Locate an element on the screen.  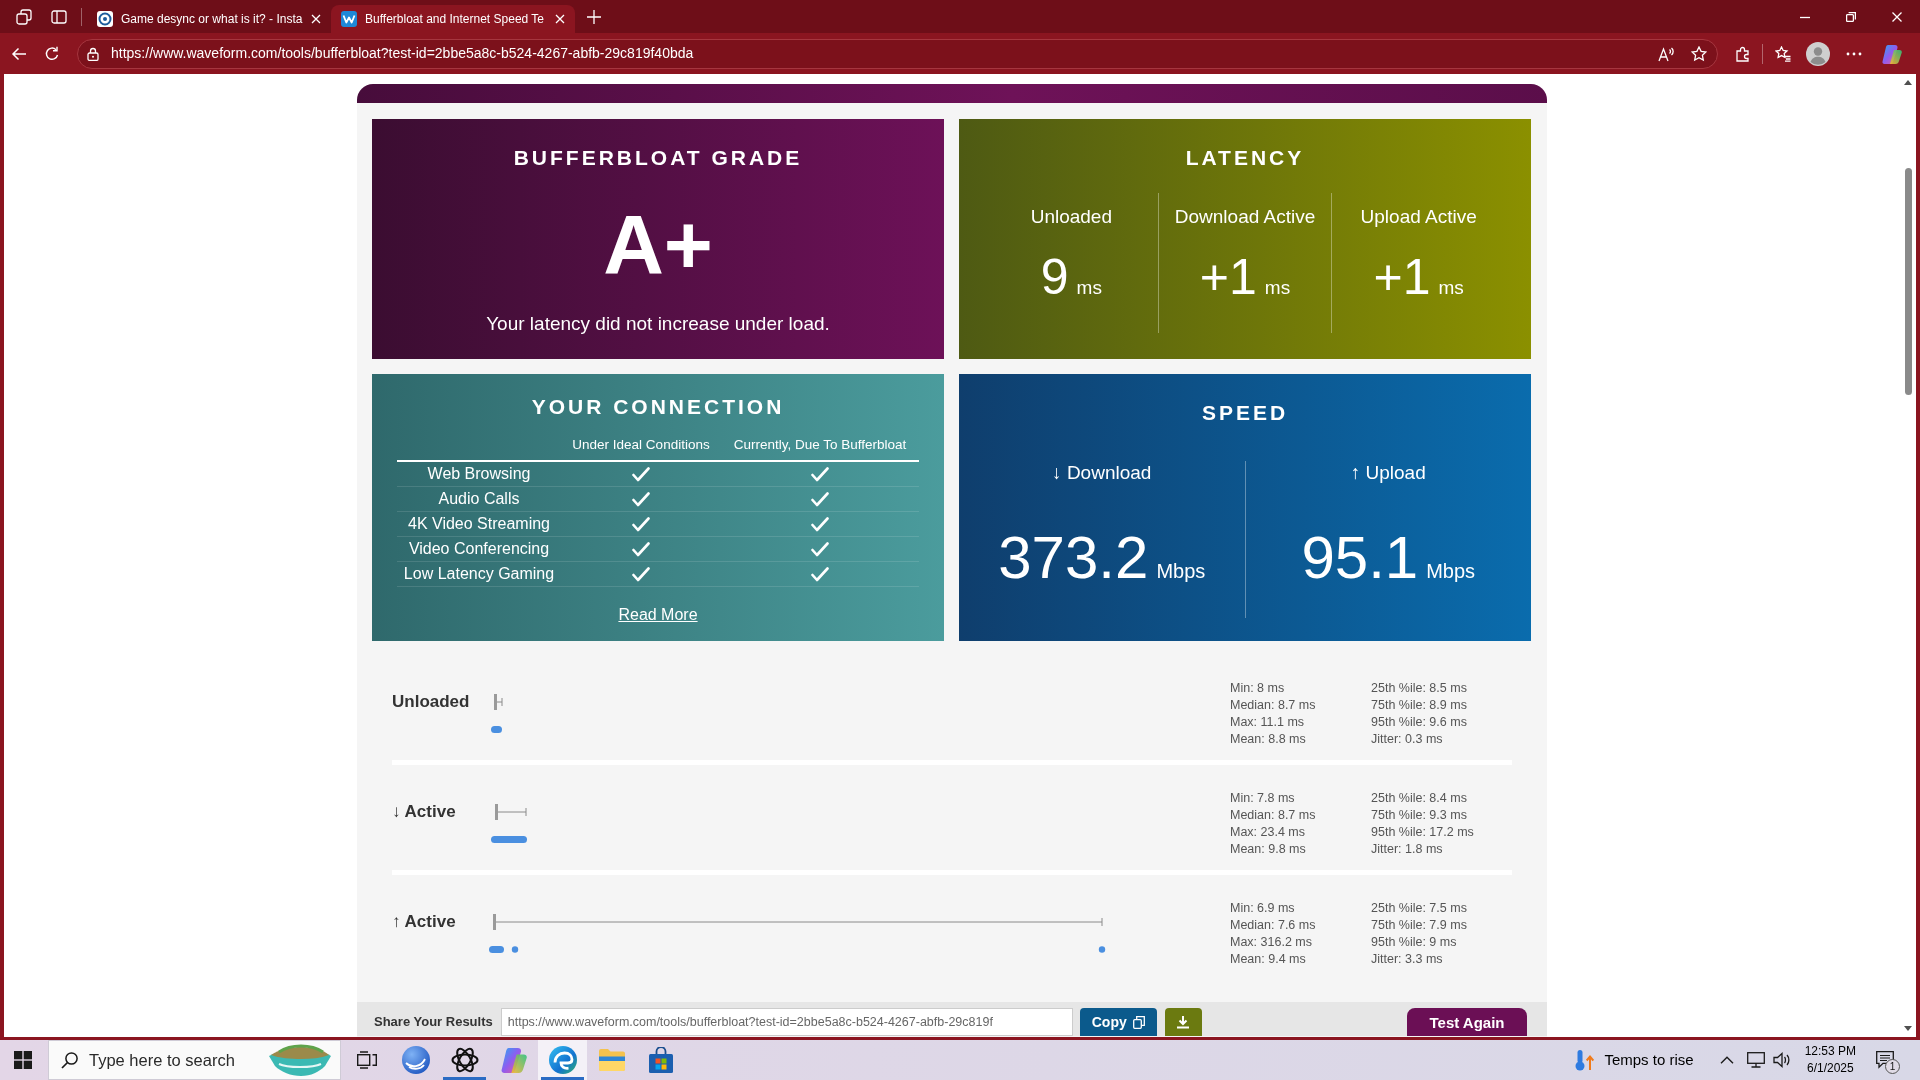
clock-button: 12:53 PM 6/1/2025 is located at coordinates (1830, 1060).